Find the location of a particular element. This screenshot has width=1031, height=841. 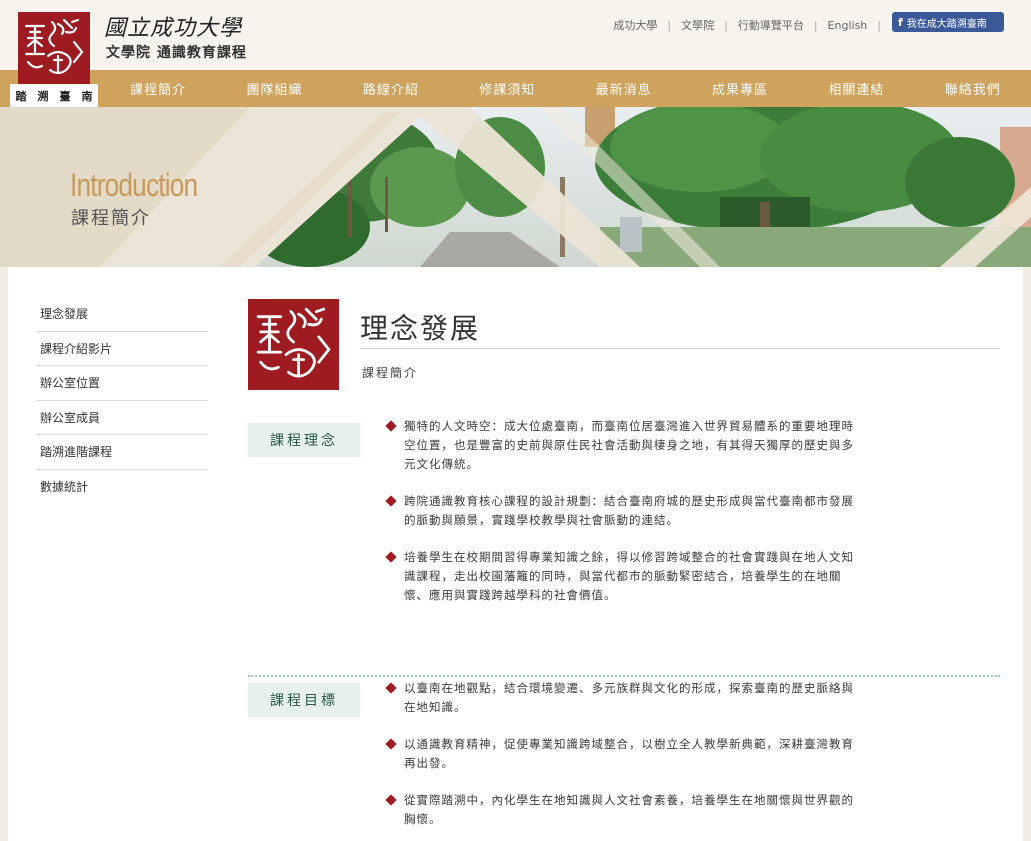

sidebar-item-intro-video: 課程介紹影片 is located at coordinates (122, 349).